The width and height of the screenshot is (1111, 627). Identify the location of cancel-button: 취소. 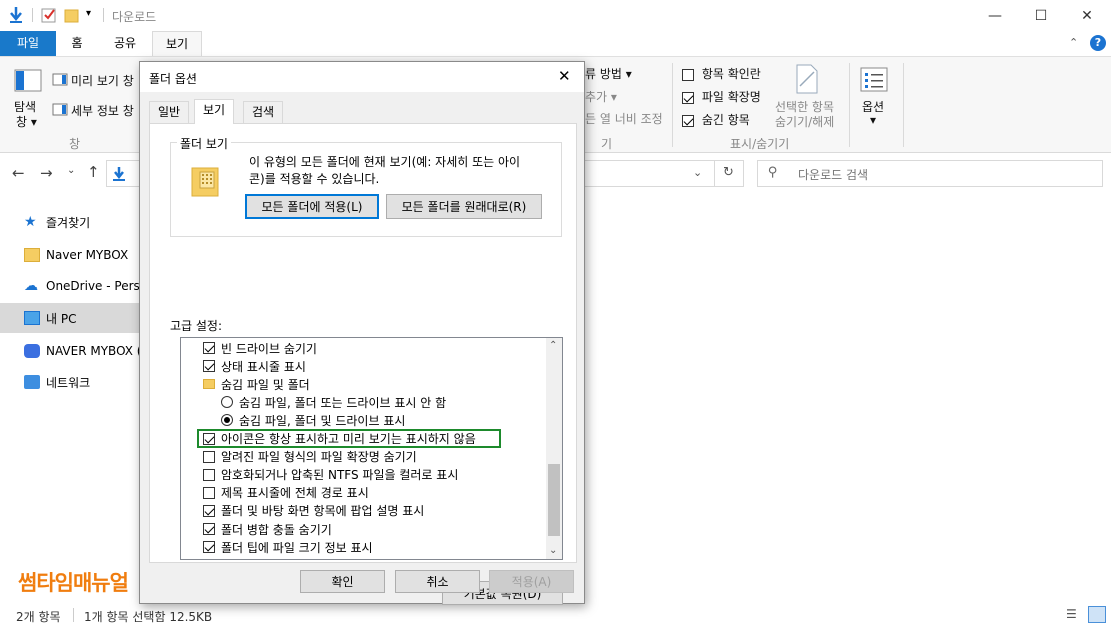
(437, 581).